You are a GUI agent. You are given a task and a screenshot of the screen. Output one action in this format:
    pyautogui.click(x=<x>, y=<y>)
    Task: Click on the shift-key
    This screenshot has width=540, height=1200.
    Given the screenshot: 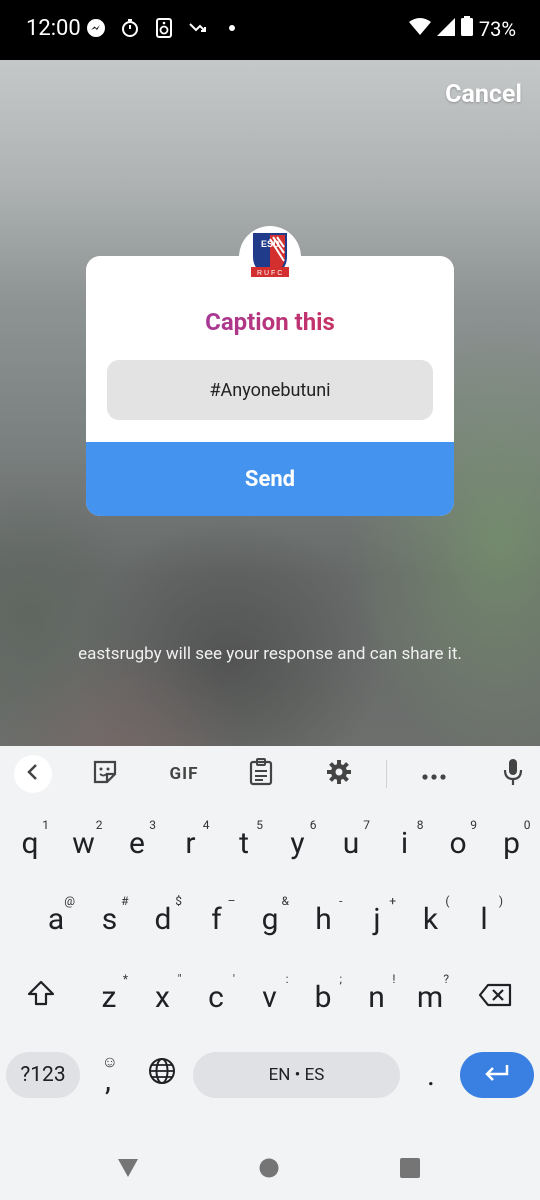 What is the action you would take?
    pyautogui.click(x=41, y=997)
    